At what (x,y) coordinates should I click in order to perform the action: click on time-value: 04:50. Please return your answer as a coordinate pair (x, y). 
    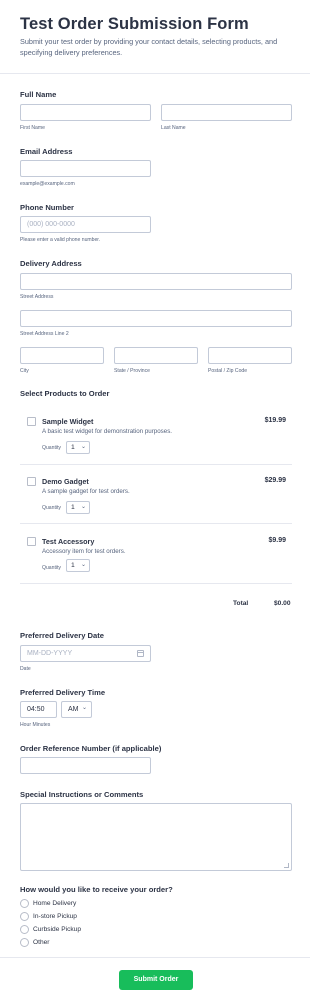
    Looking at the image, I should click on (36, 709).